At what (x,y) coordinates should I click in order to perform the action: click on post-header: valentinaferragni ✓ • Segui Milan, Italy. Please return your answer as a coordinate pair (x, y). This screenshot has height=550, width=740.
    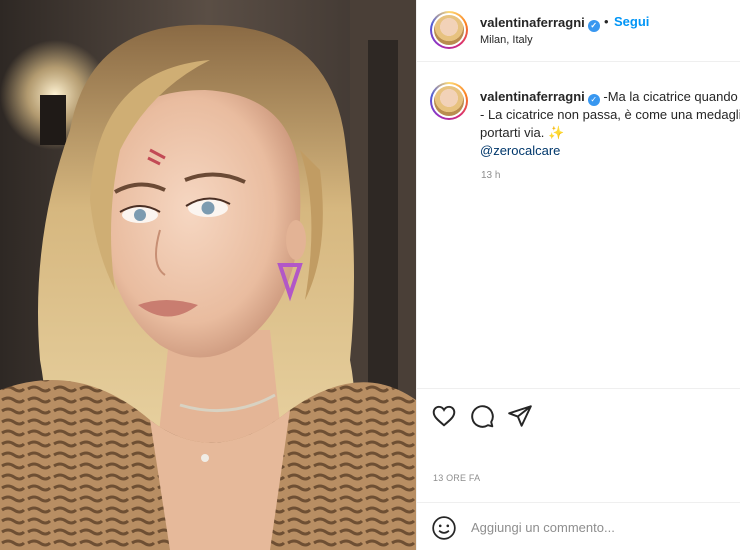
    Looking at the image, I should click on (578, 31).